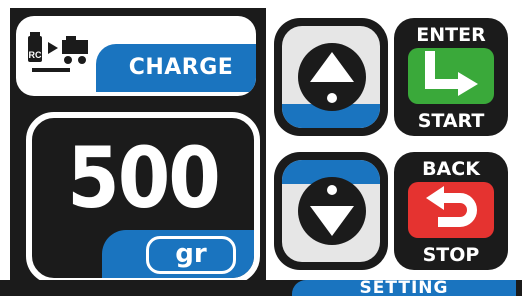 This screenshot has height=298, width=522. Describe the element at coordinates (451, 169) in the screenshot. I see `back-label: BACK` at that location.